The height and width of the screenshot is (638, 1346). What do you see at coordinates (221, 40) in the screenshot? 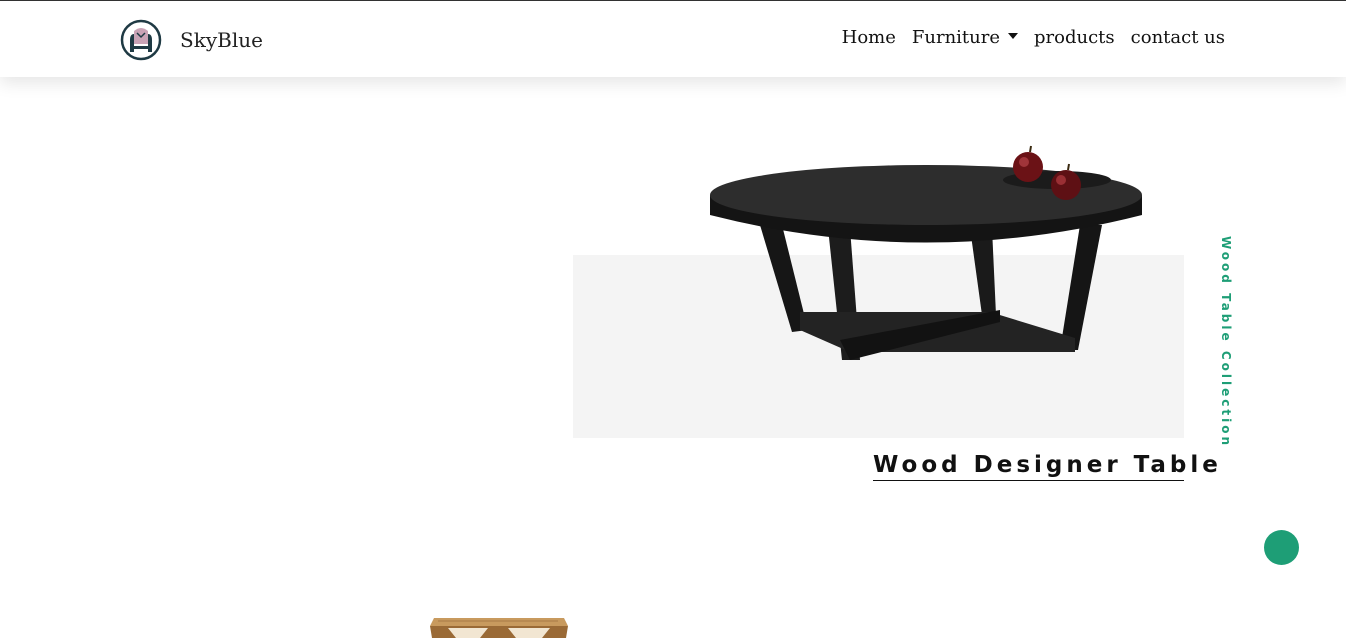
I see `brand-name: SkyBlue` at bounding box center [221, 40].